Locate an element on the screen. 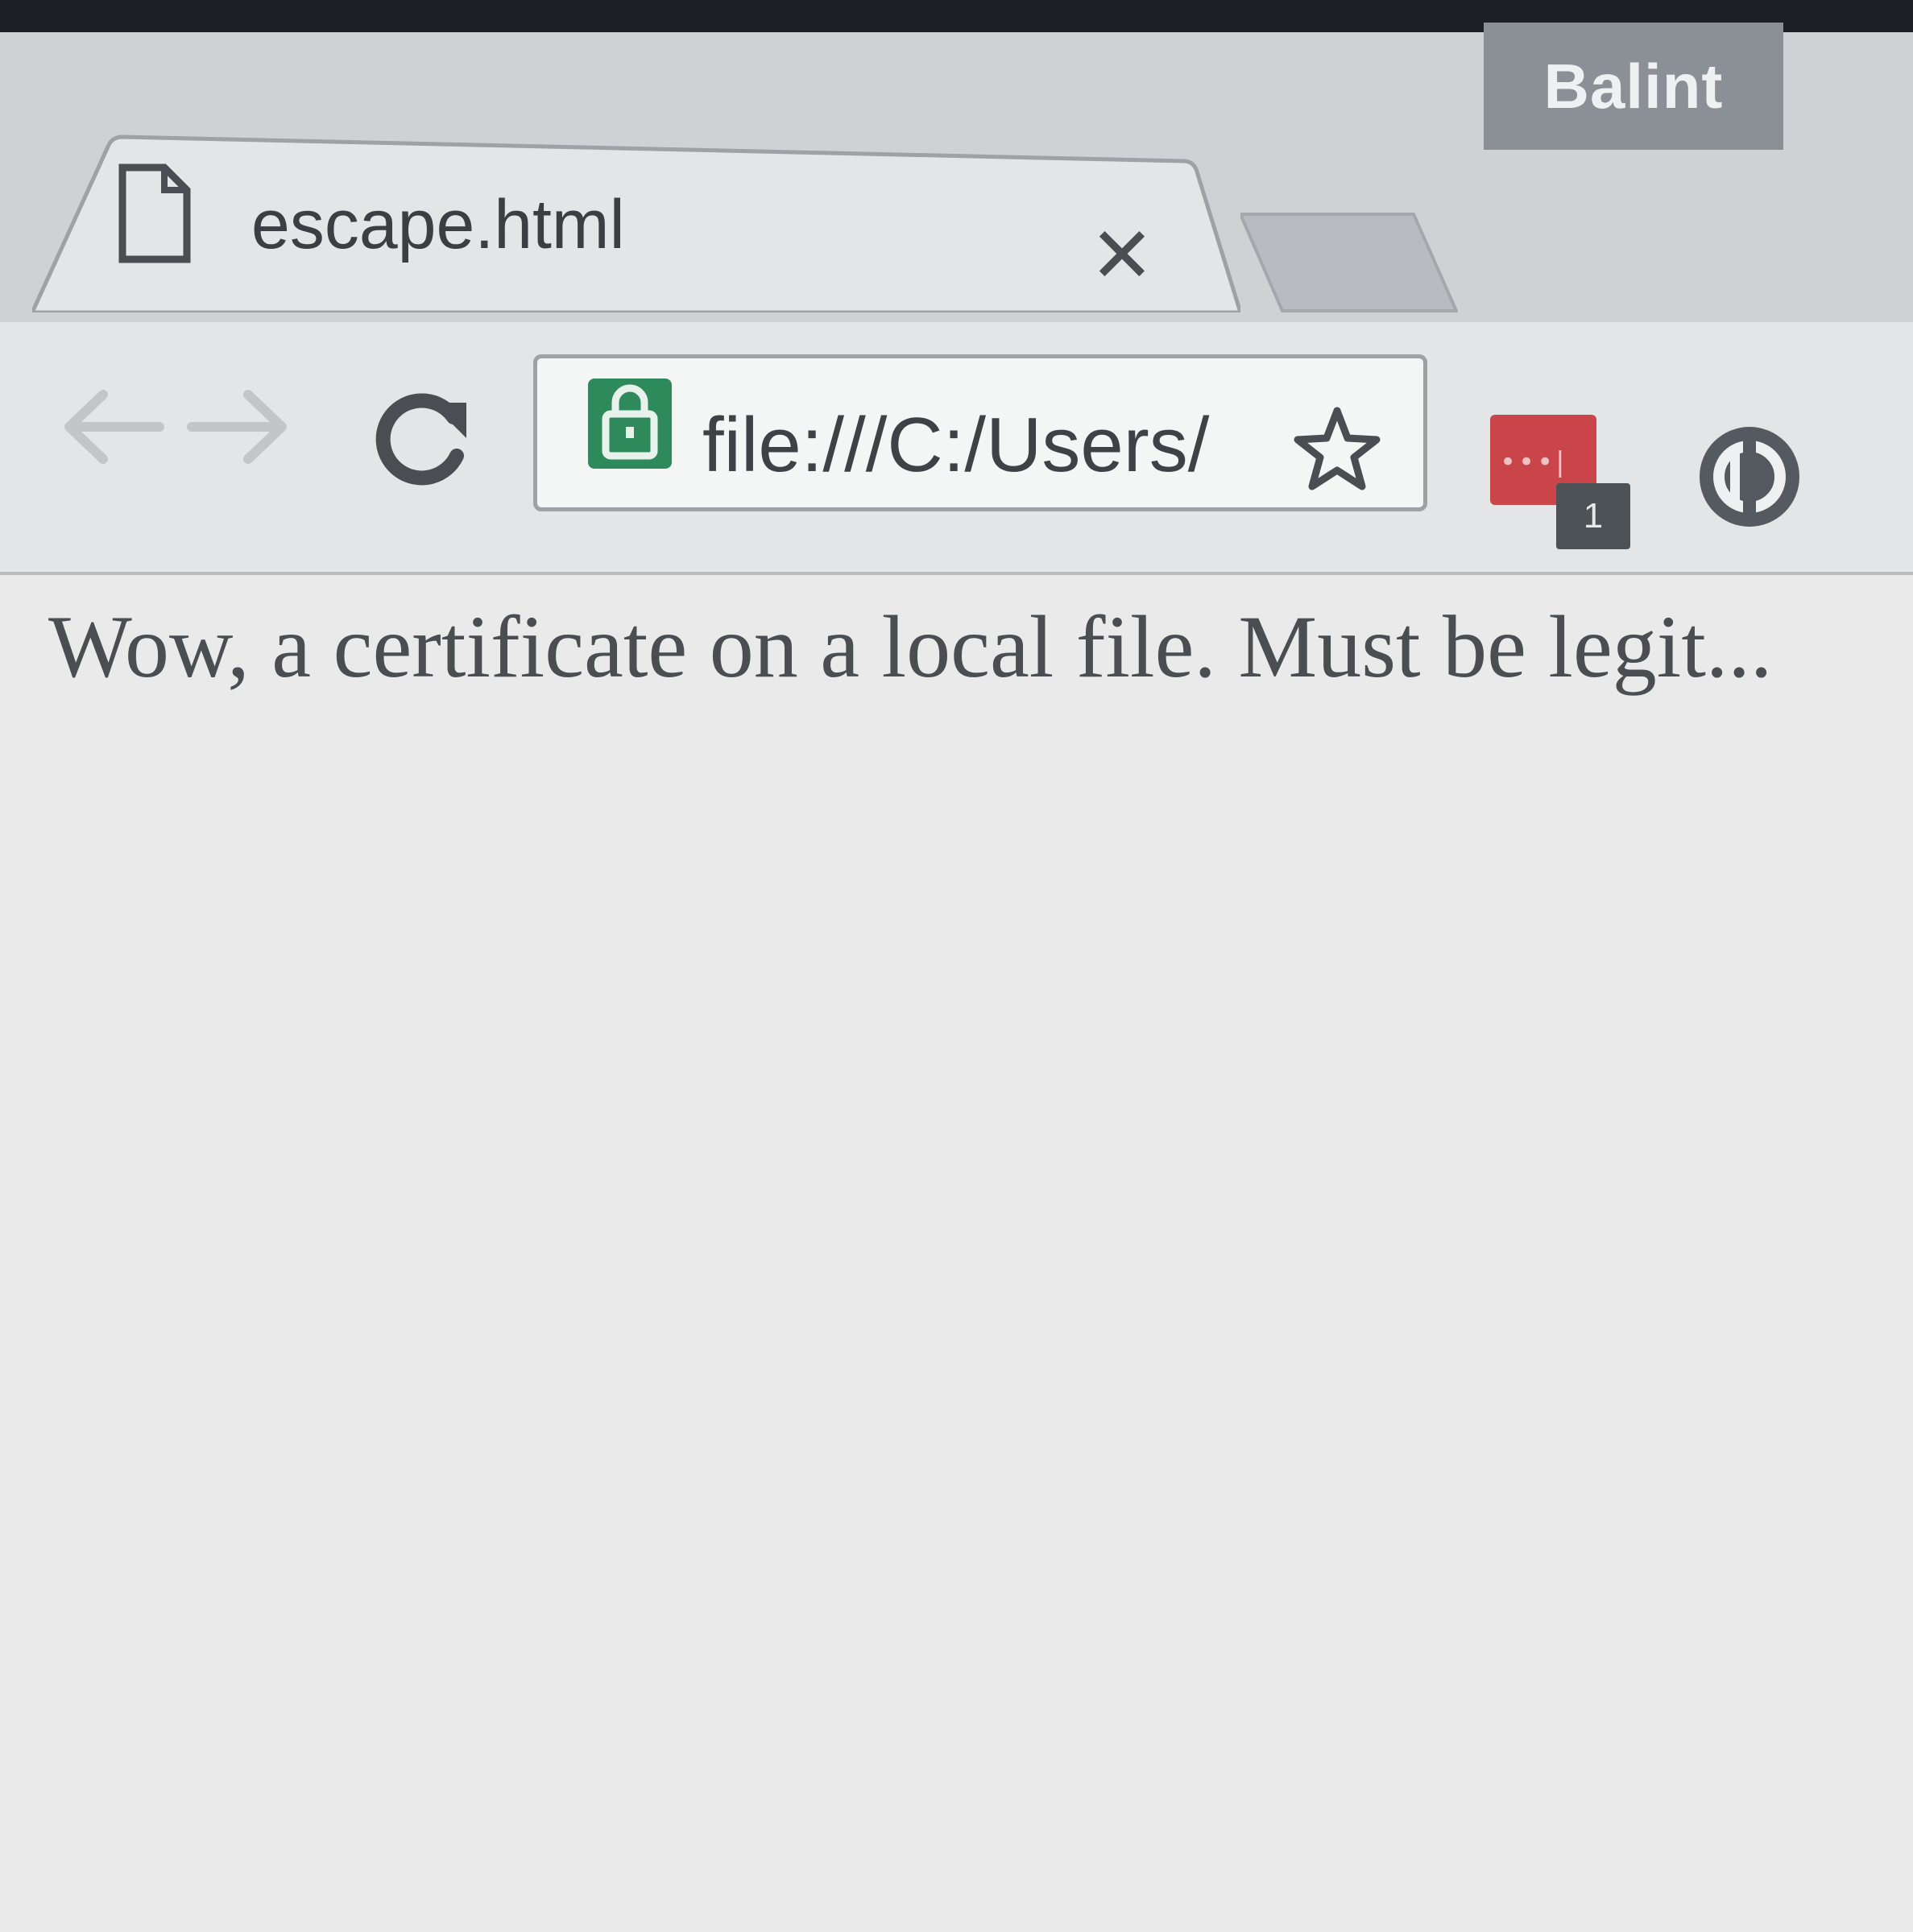  url-text: file:///C:/Users/ is located at coordinates (992, 446).